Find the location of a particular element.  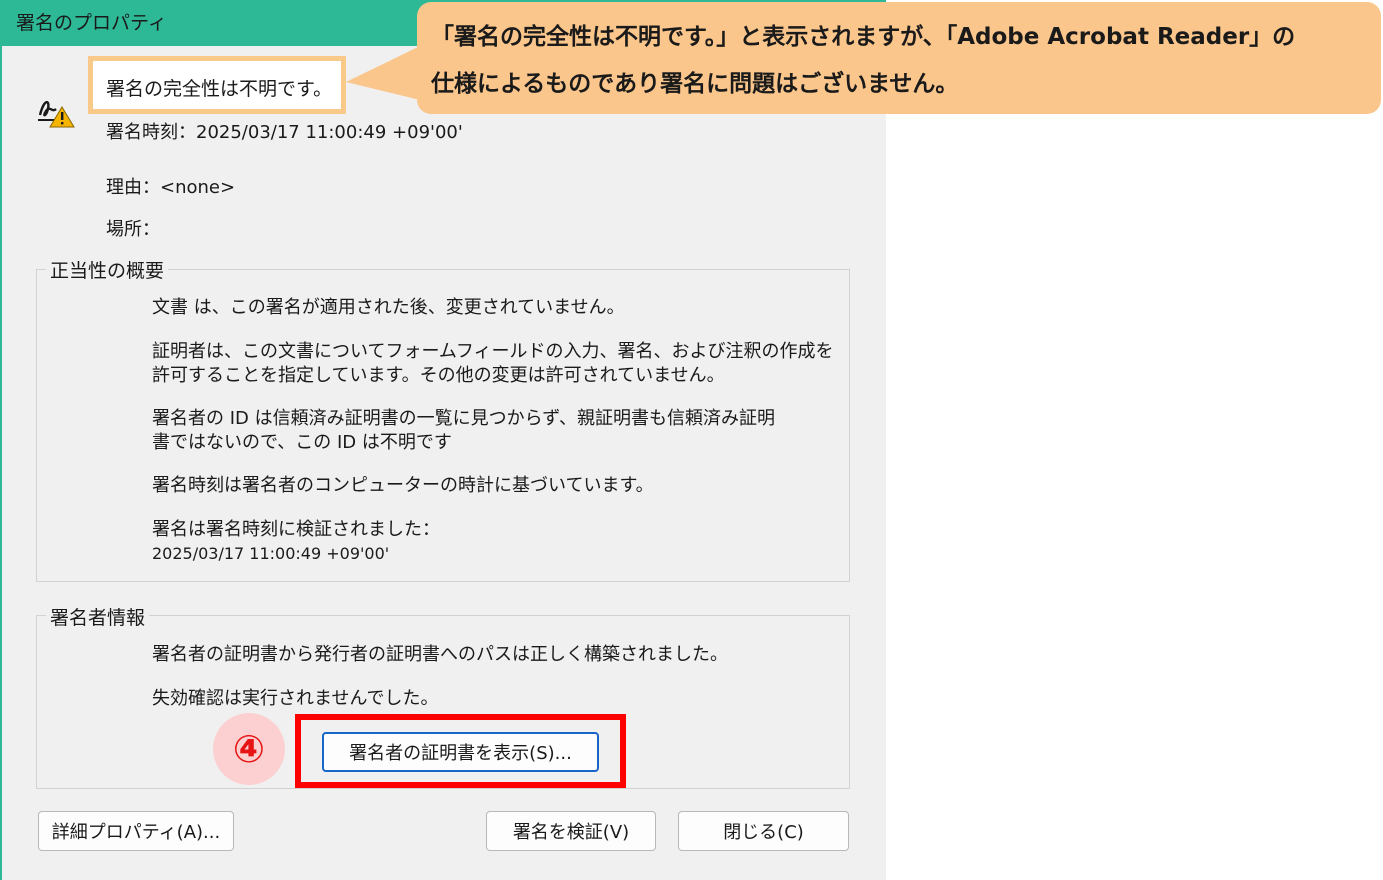

validate-signature-button: 署名を検証(V) is located at coordinates (571, 831).